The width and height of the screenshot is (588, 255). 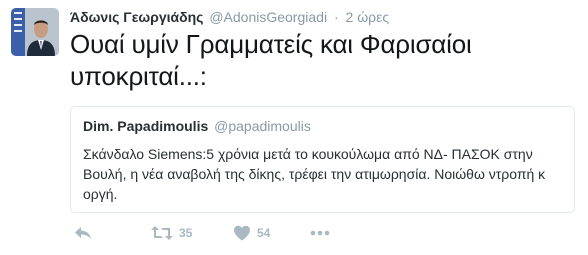 I want to click on more-dots-icon, so click(x=320, y=233).